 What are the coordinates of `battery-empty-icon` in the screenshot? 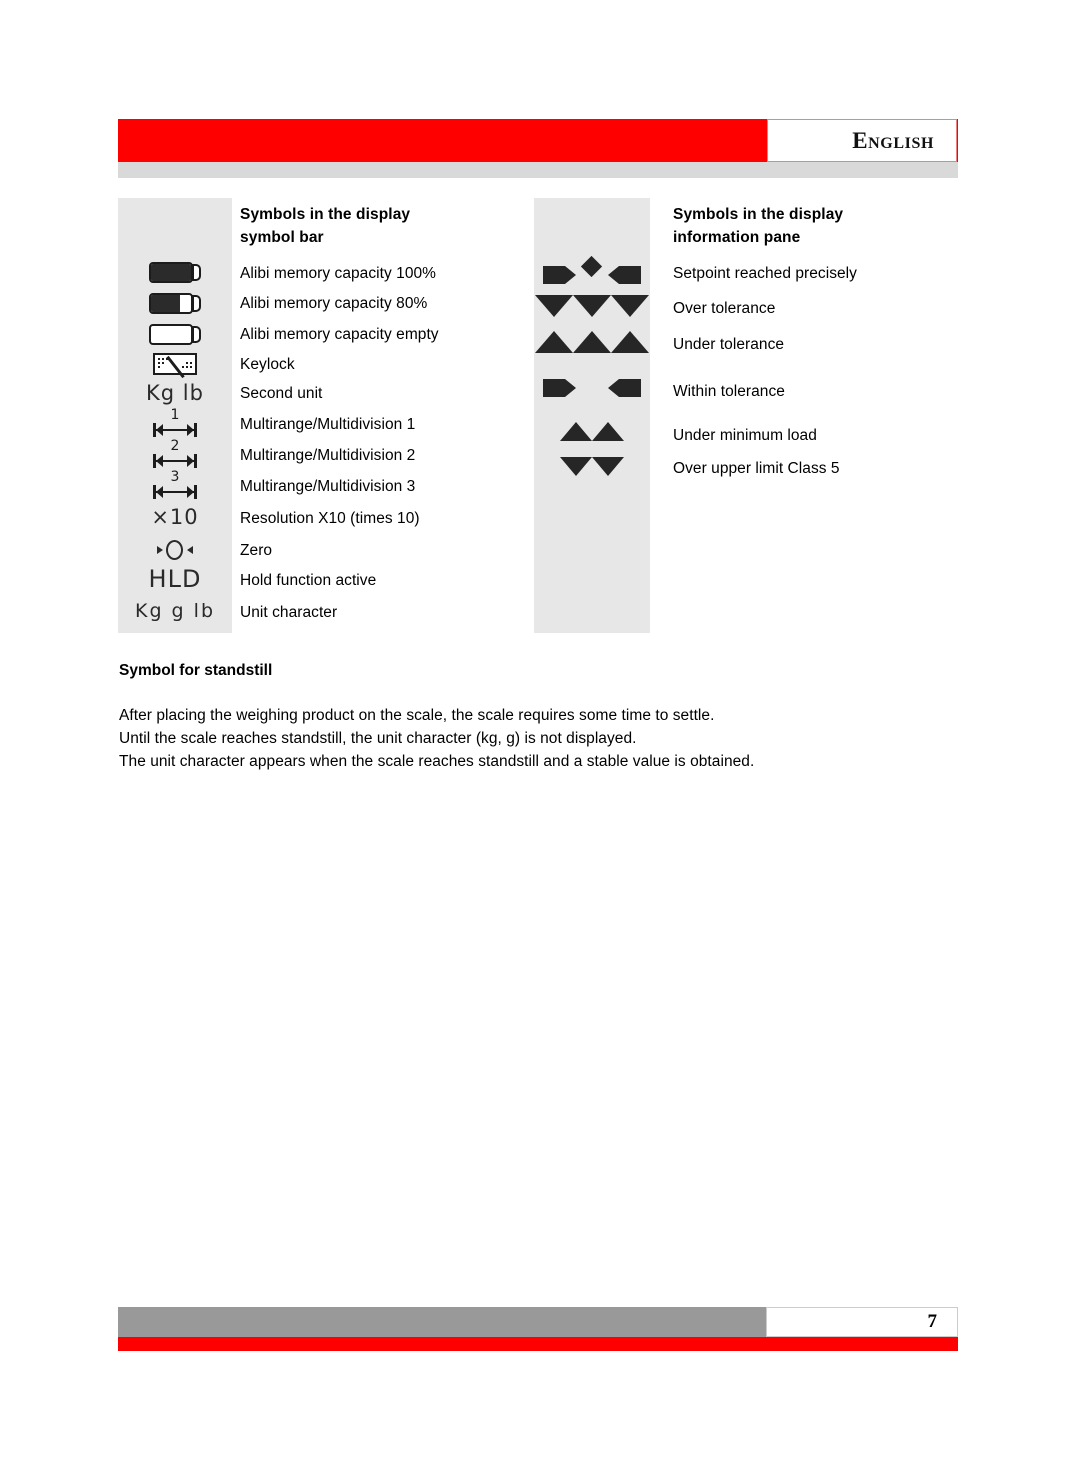 It's located at (175, 334).